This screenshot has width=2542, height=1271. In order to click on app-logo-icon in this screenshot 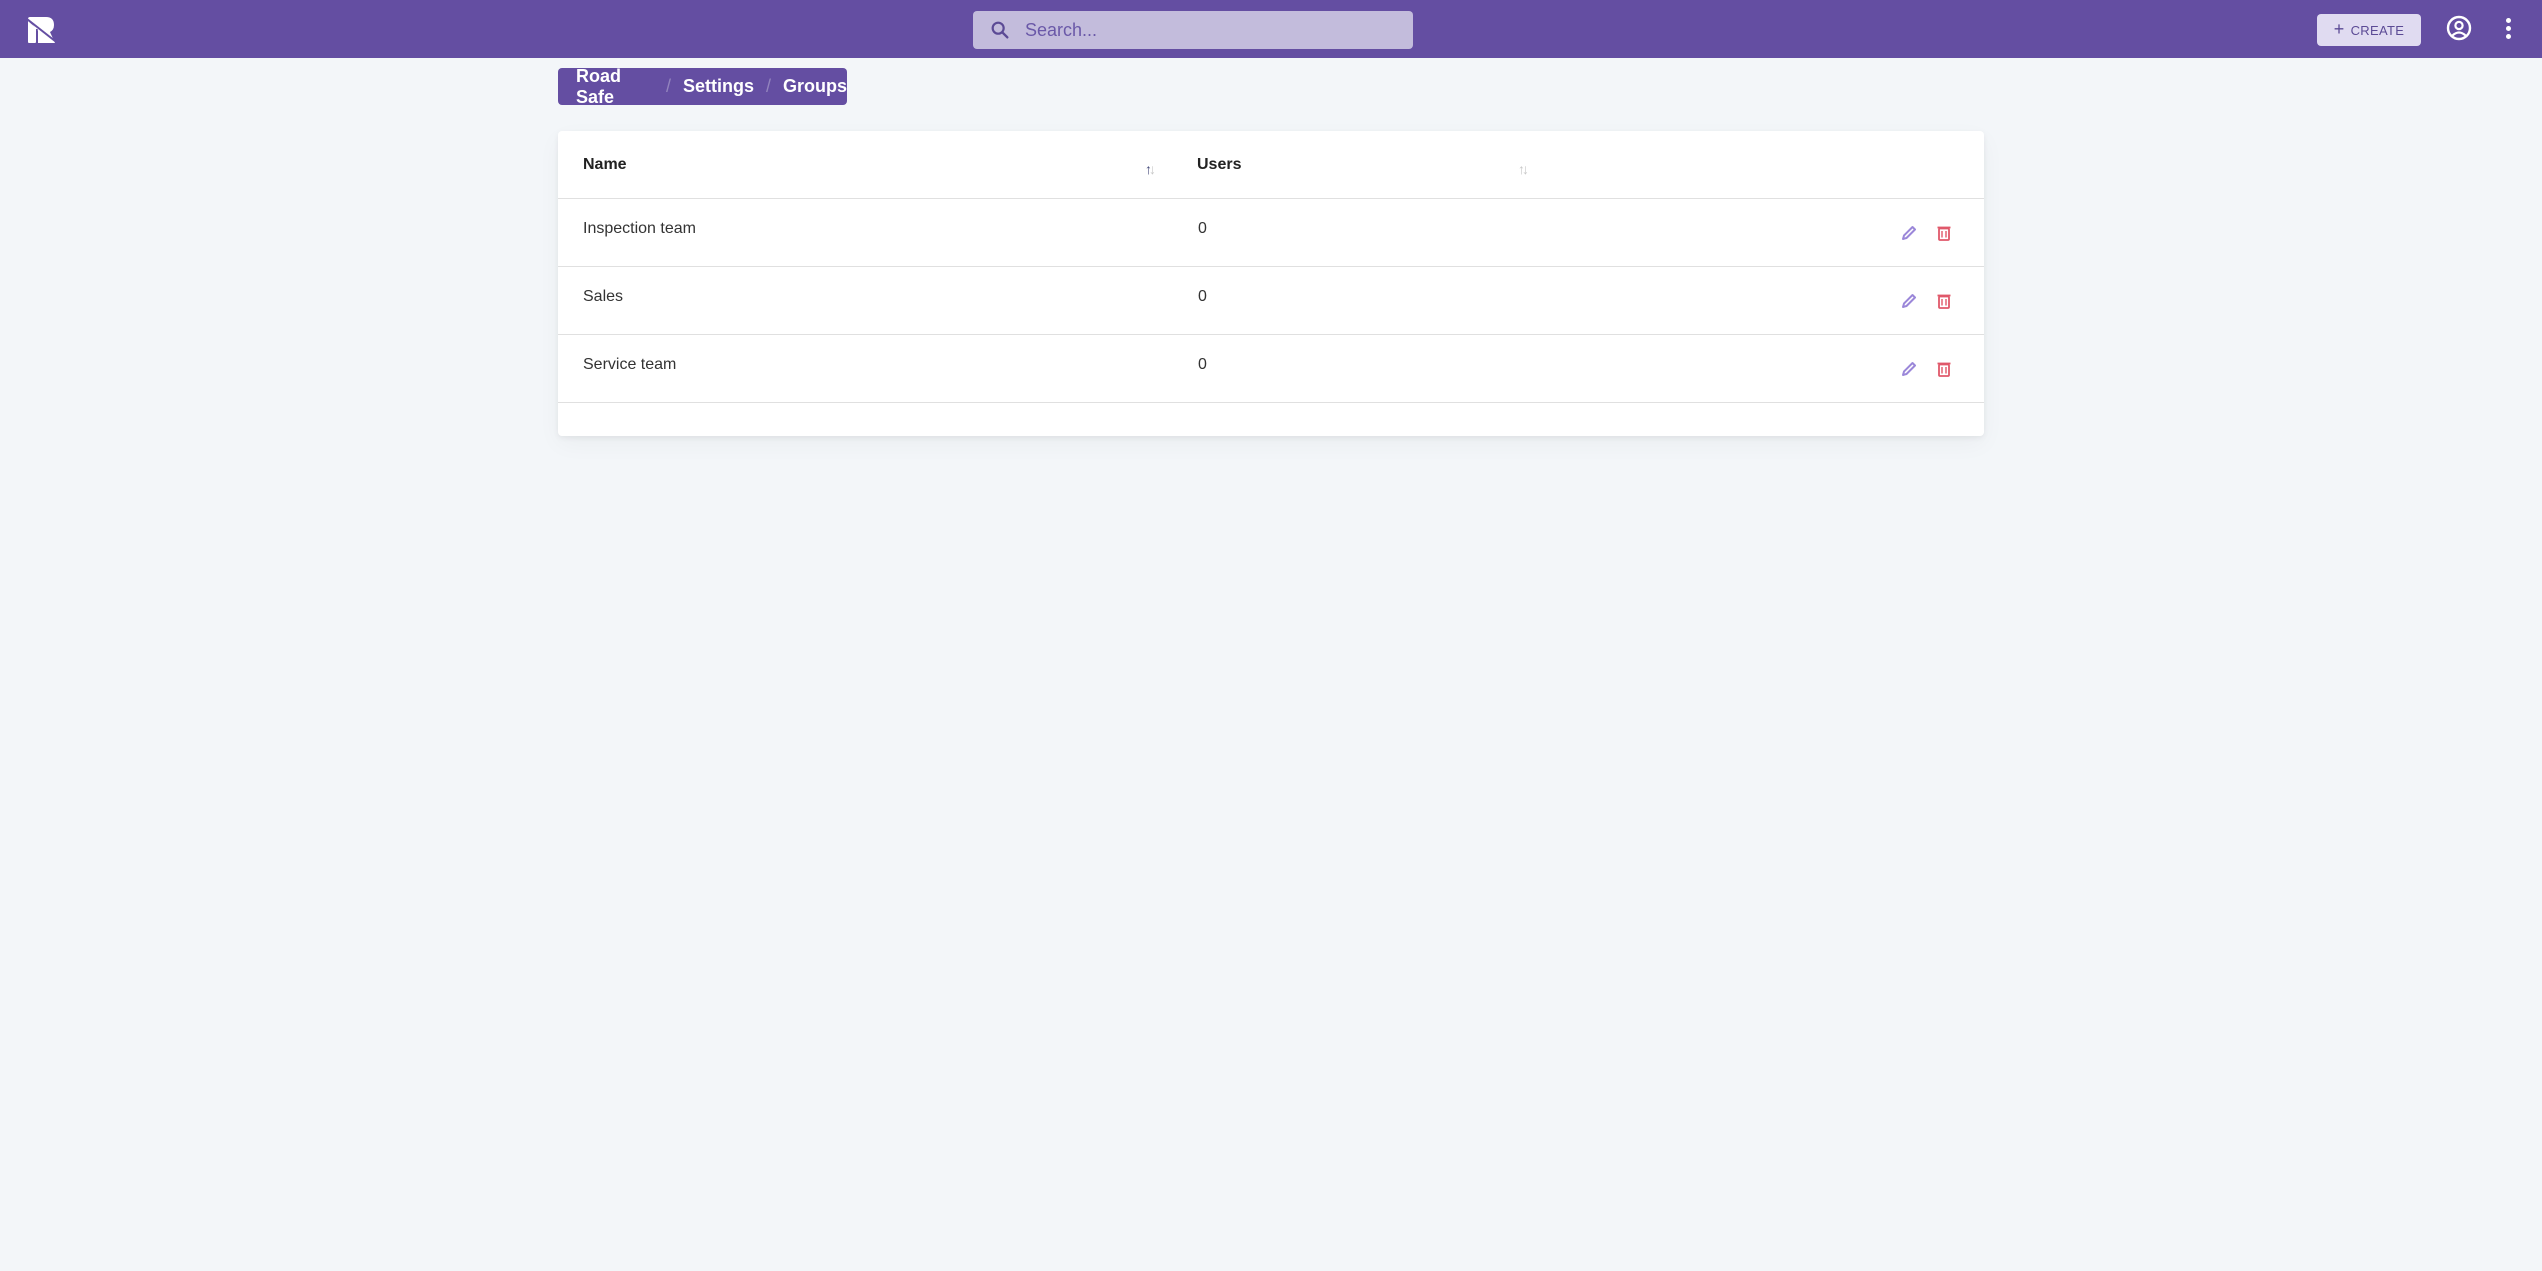, I will do `click(41, 30)`.